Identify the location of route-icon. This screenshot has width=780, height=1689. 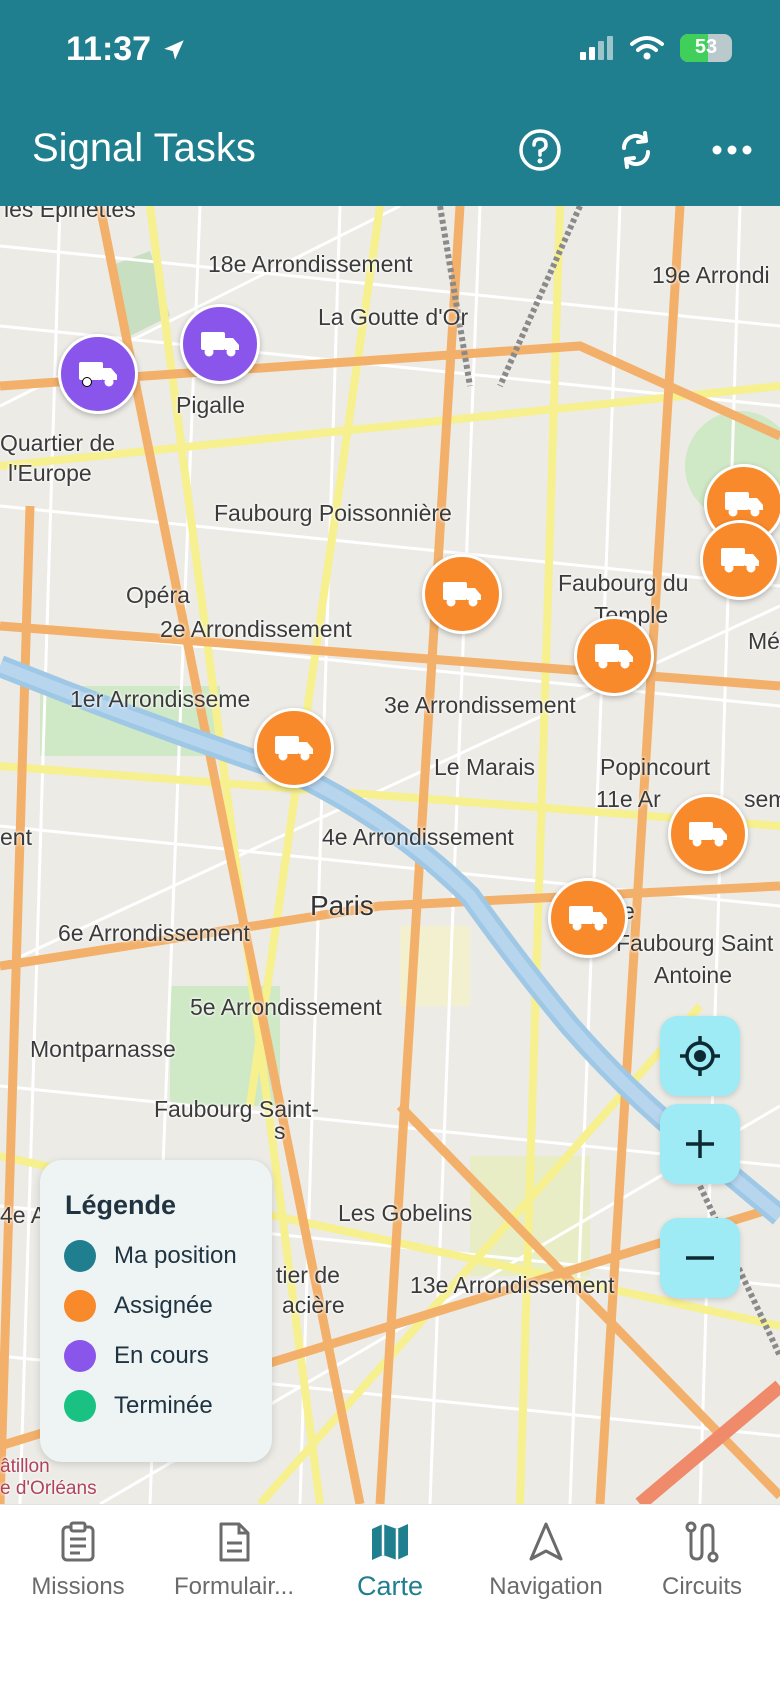
(702, 1542).